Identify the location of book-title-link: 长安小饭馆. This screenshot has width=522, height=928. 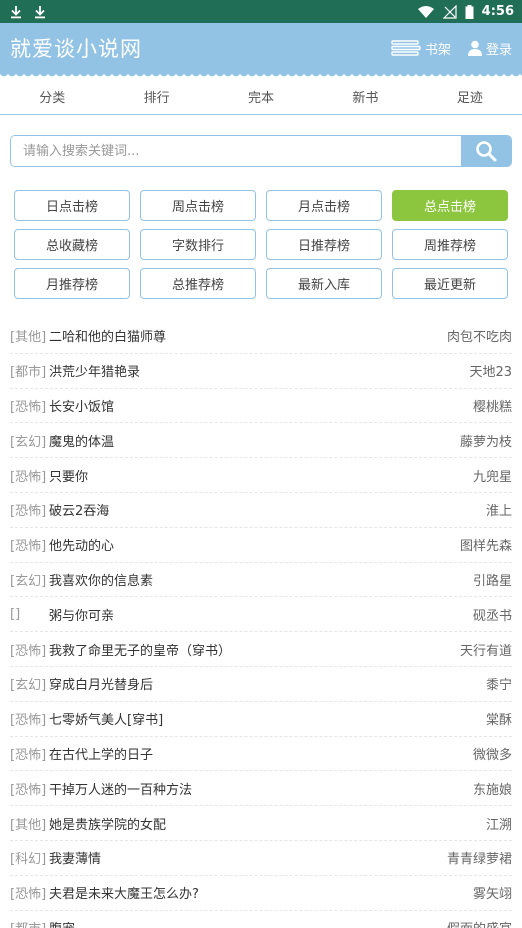
(81, 405).